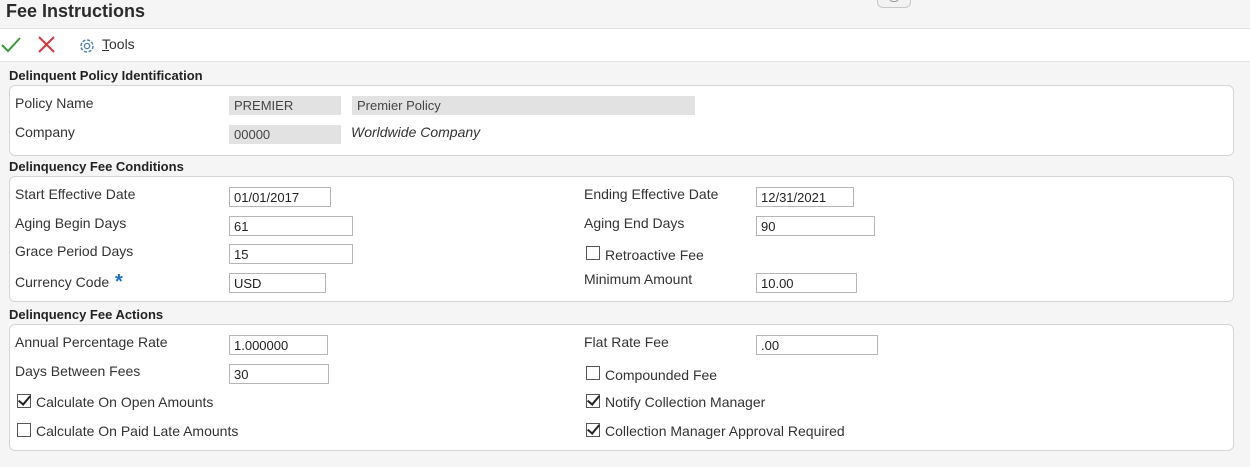 The image size is (1250, 467). What do you see at coordinates (24, 430) in the screenshot?
I see `calculate-on-paid-late-amounts-checkbox` at bounding box center [24, 430].